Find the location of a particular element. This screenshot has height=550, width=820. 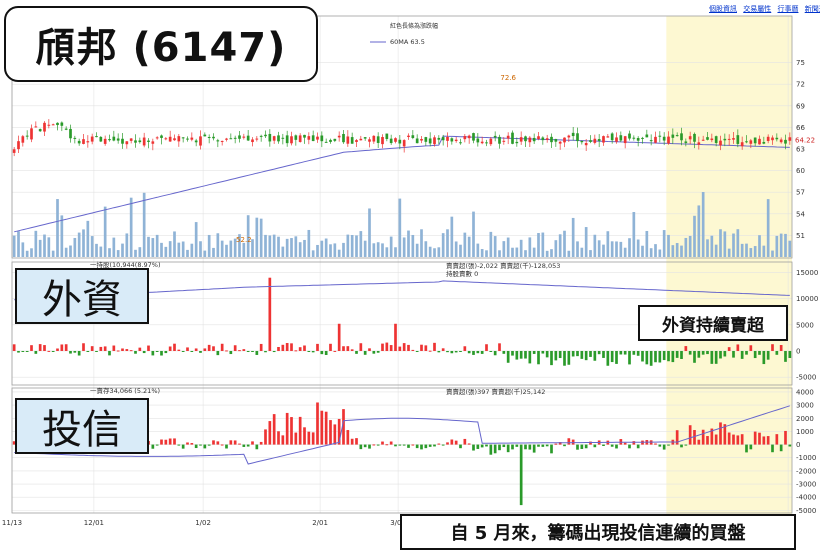

nav-link-calendar: 行事曆 is located at coordinates (787, 9).